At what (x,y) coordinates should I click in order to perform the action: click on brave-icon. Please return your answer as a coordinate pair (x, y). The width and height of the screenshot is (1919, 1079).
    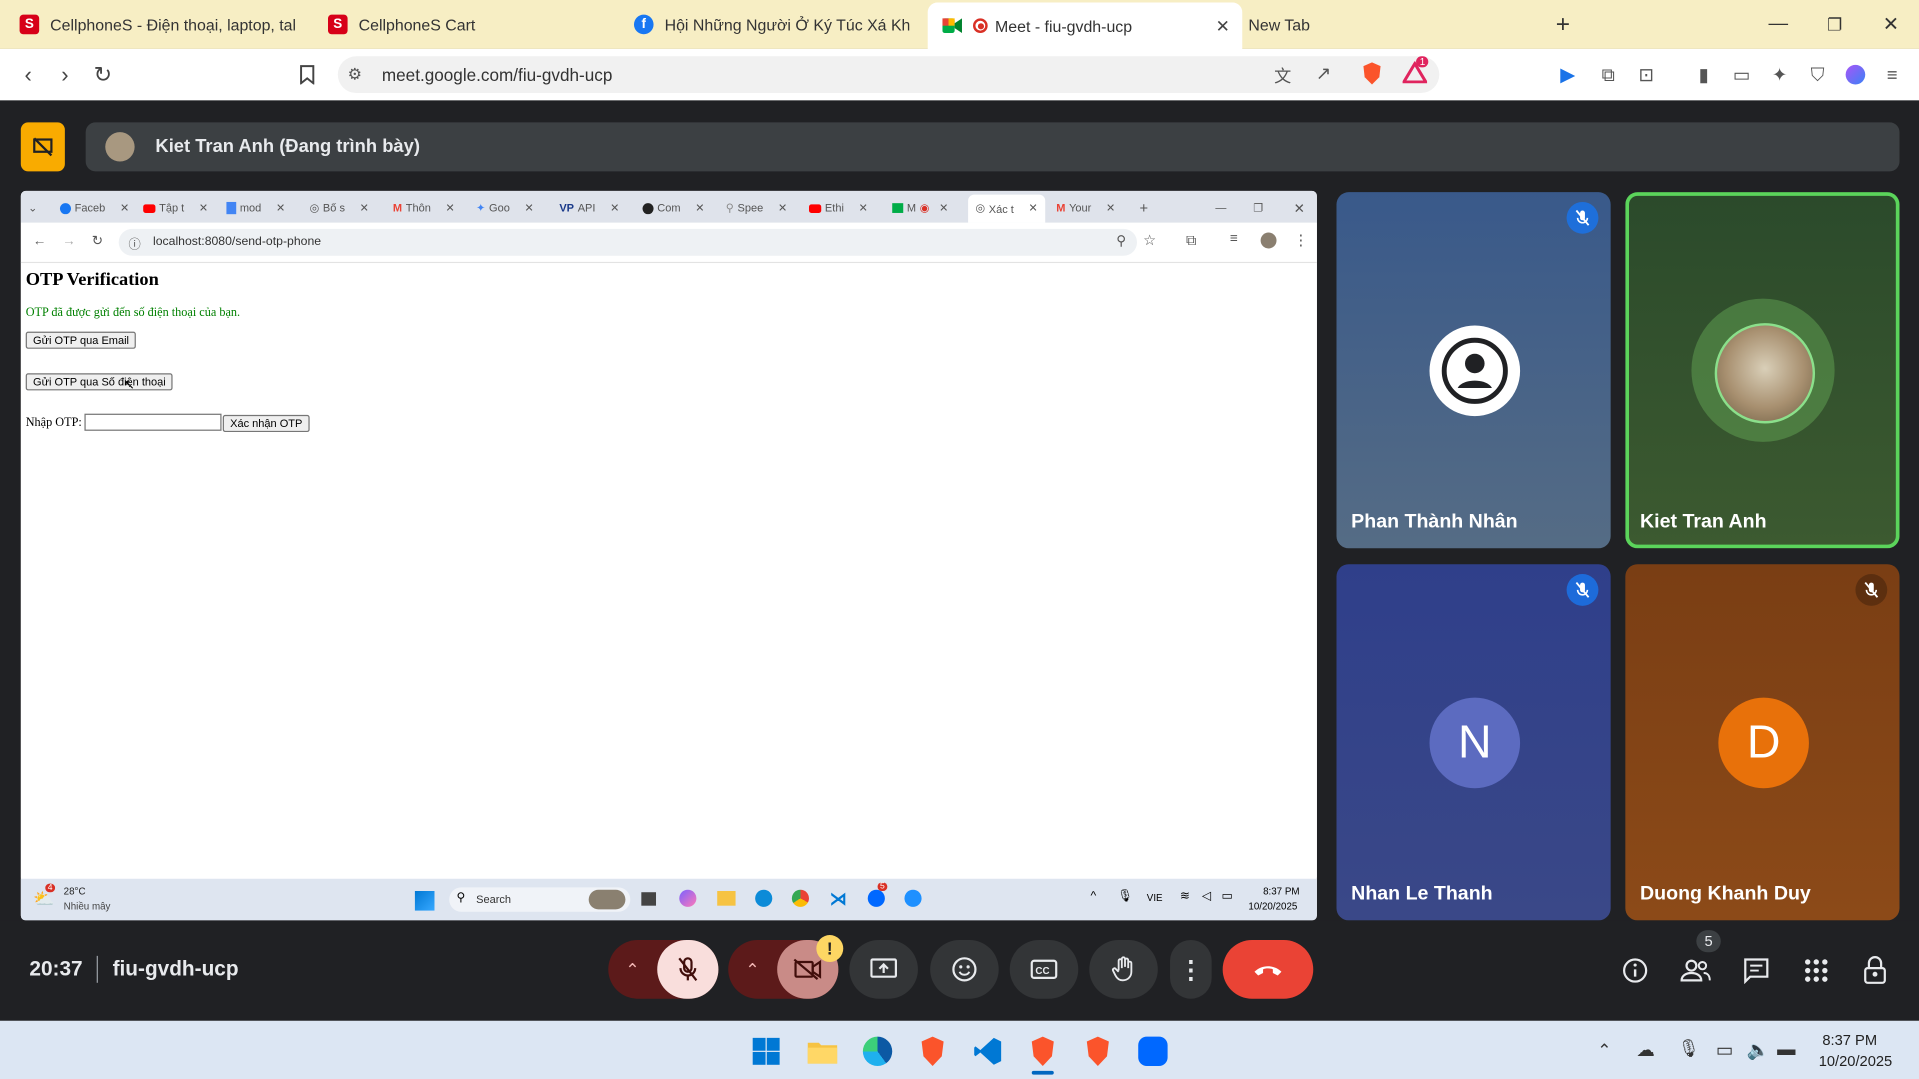
    Looking at the image, I should click on (932, 1051).